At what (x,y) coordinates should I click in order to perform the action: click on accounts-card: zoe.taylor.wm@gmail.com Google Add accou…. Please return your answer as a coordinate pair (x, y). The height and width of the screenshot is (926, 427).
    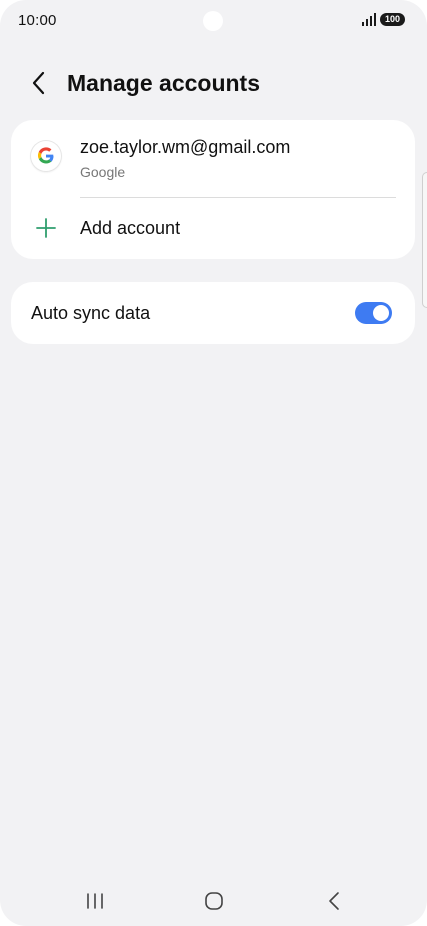
    Looking at the image, I should click on (213, 189).